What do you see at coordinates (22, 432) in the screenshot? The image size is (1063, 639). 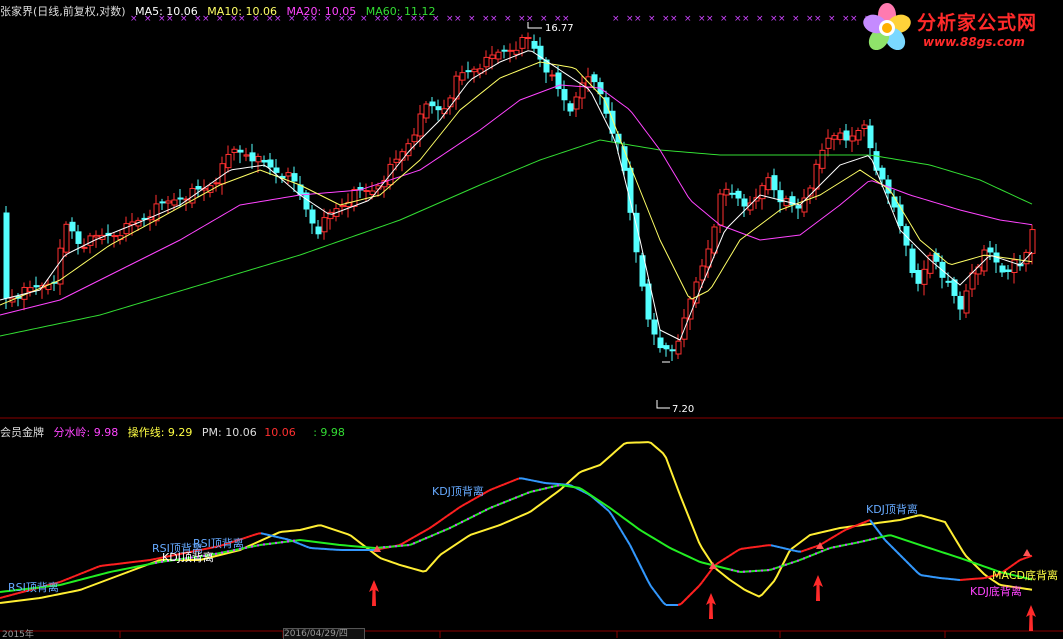 I see `indicator-name: 会员金牌` at bounding box center [22, 432].